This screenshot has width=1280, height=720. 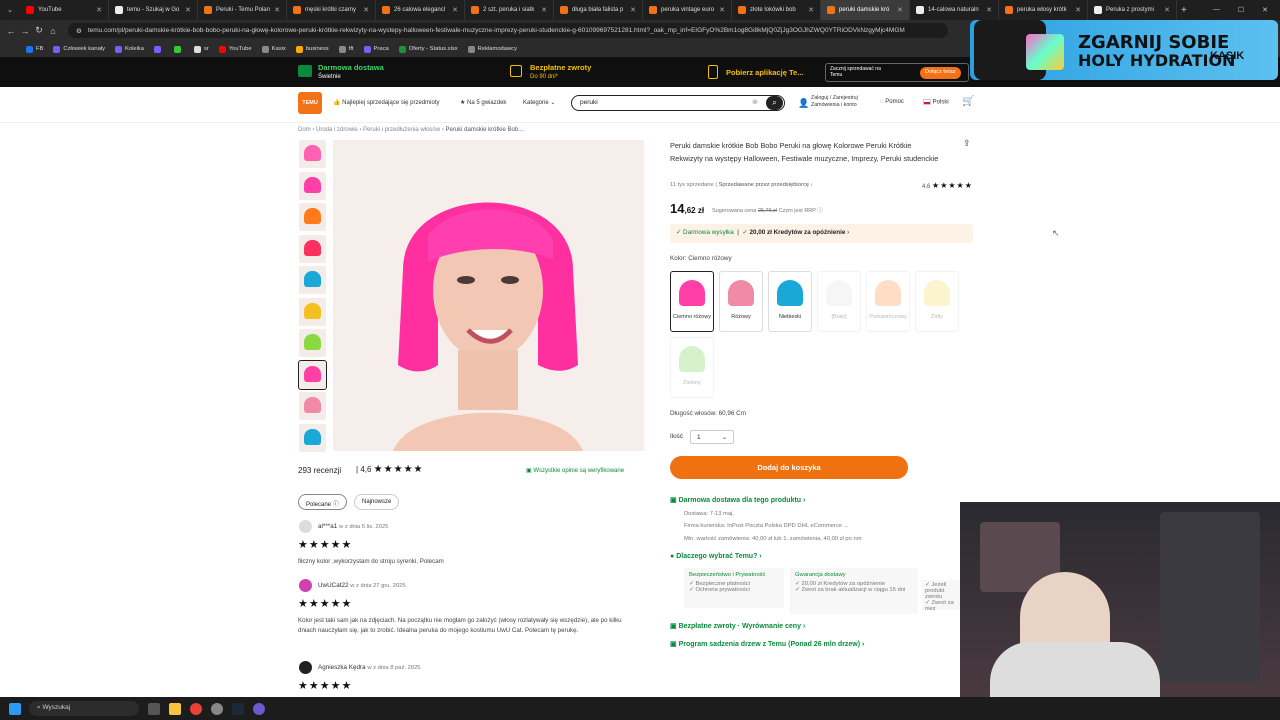 What do you see at coordinates (53, 31) in the screenshot?
I see `home-icon: ⌂` at bounding box center [53, 31].